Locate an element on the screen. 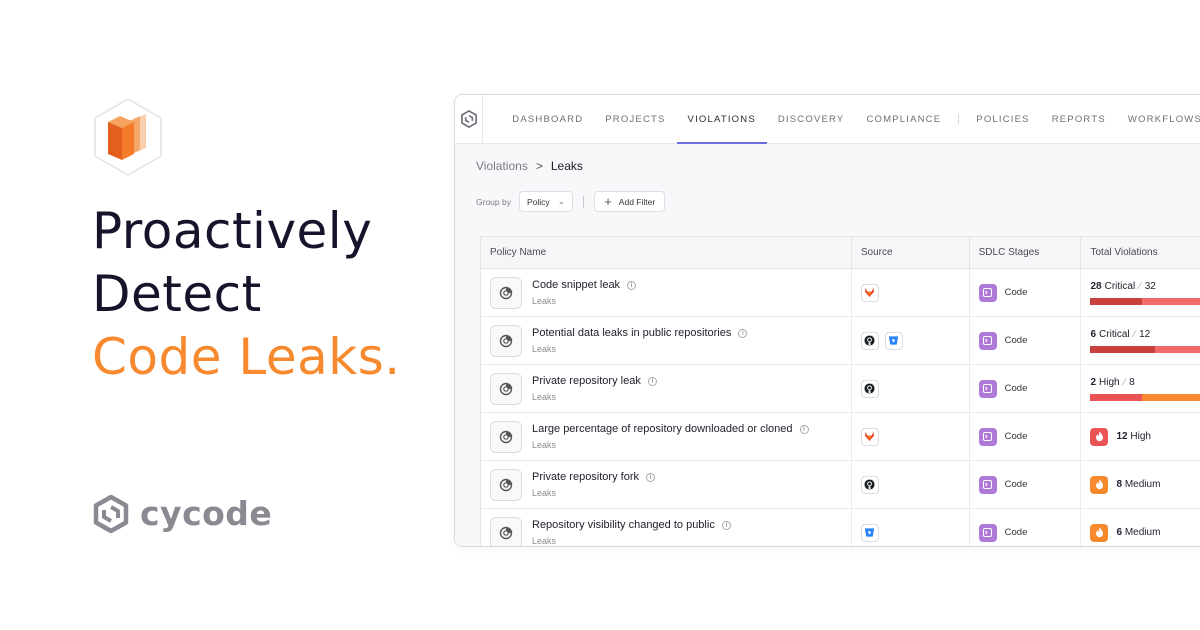 This screenshot has width=1200, height=630. violations-total: 8 is located at coordinates (1132, 382).